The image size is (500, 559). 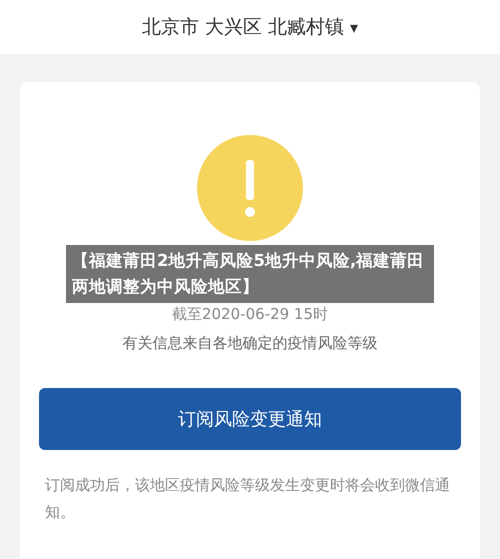 What do you see at coordinates (250, 188) in the screenshot?
I see `exclamation-icon` at bounding box center [250, 188].